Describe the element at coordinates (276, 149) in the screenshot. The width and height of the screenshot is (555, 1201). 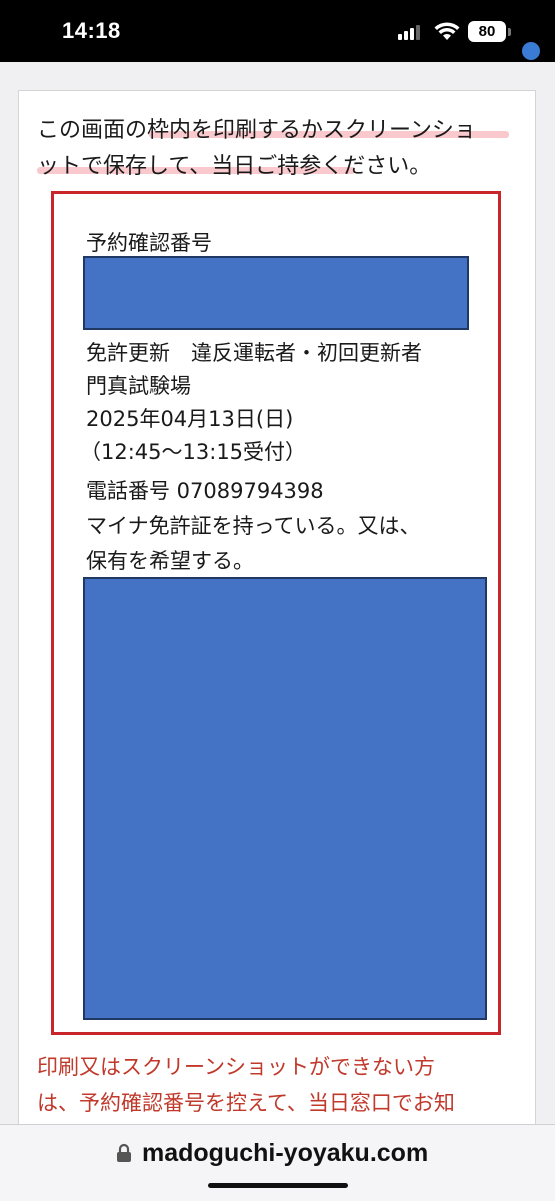
I see `intro-text: この画面の枠内を印刷するかスクリーンショ ットで保存して、当日ご持参ください。` at that location.